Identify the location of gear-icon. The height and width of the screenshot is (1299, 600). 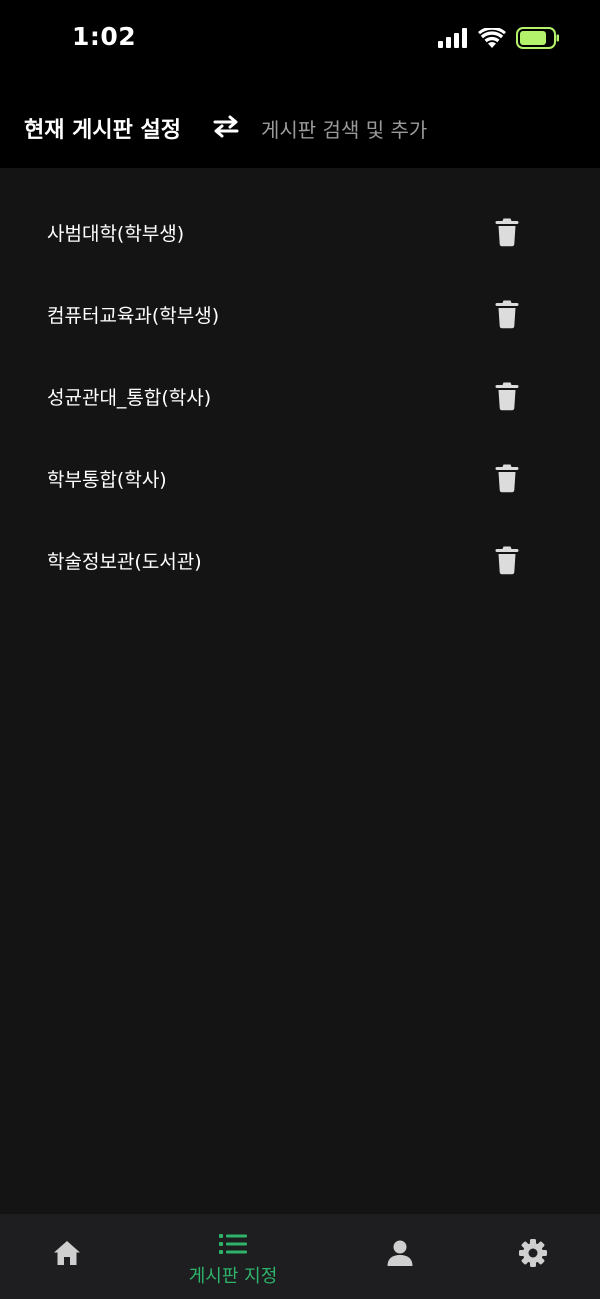
(533, 1253).